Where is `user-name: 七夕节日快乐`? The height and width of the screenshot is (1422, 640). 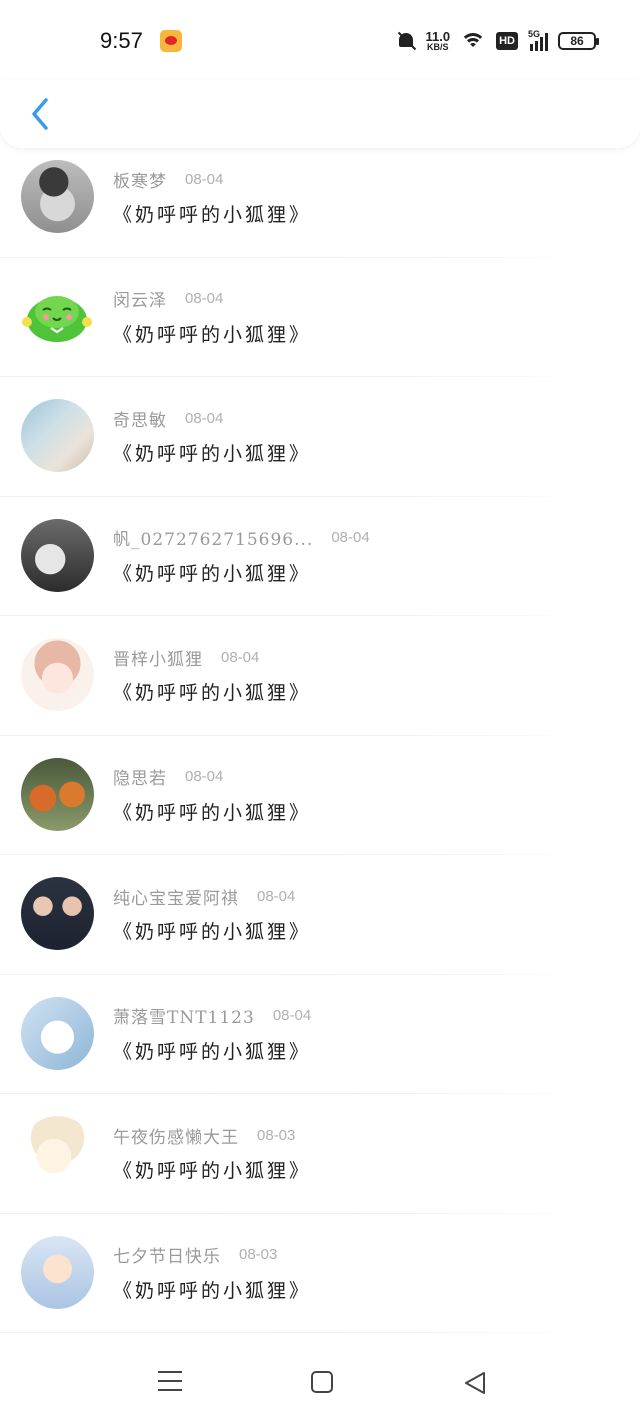
user-name: 七夕节日快乐 is located at coordinates (167, 1254).